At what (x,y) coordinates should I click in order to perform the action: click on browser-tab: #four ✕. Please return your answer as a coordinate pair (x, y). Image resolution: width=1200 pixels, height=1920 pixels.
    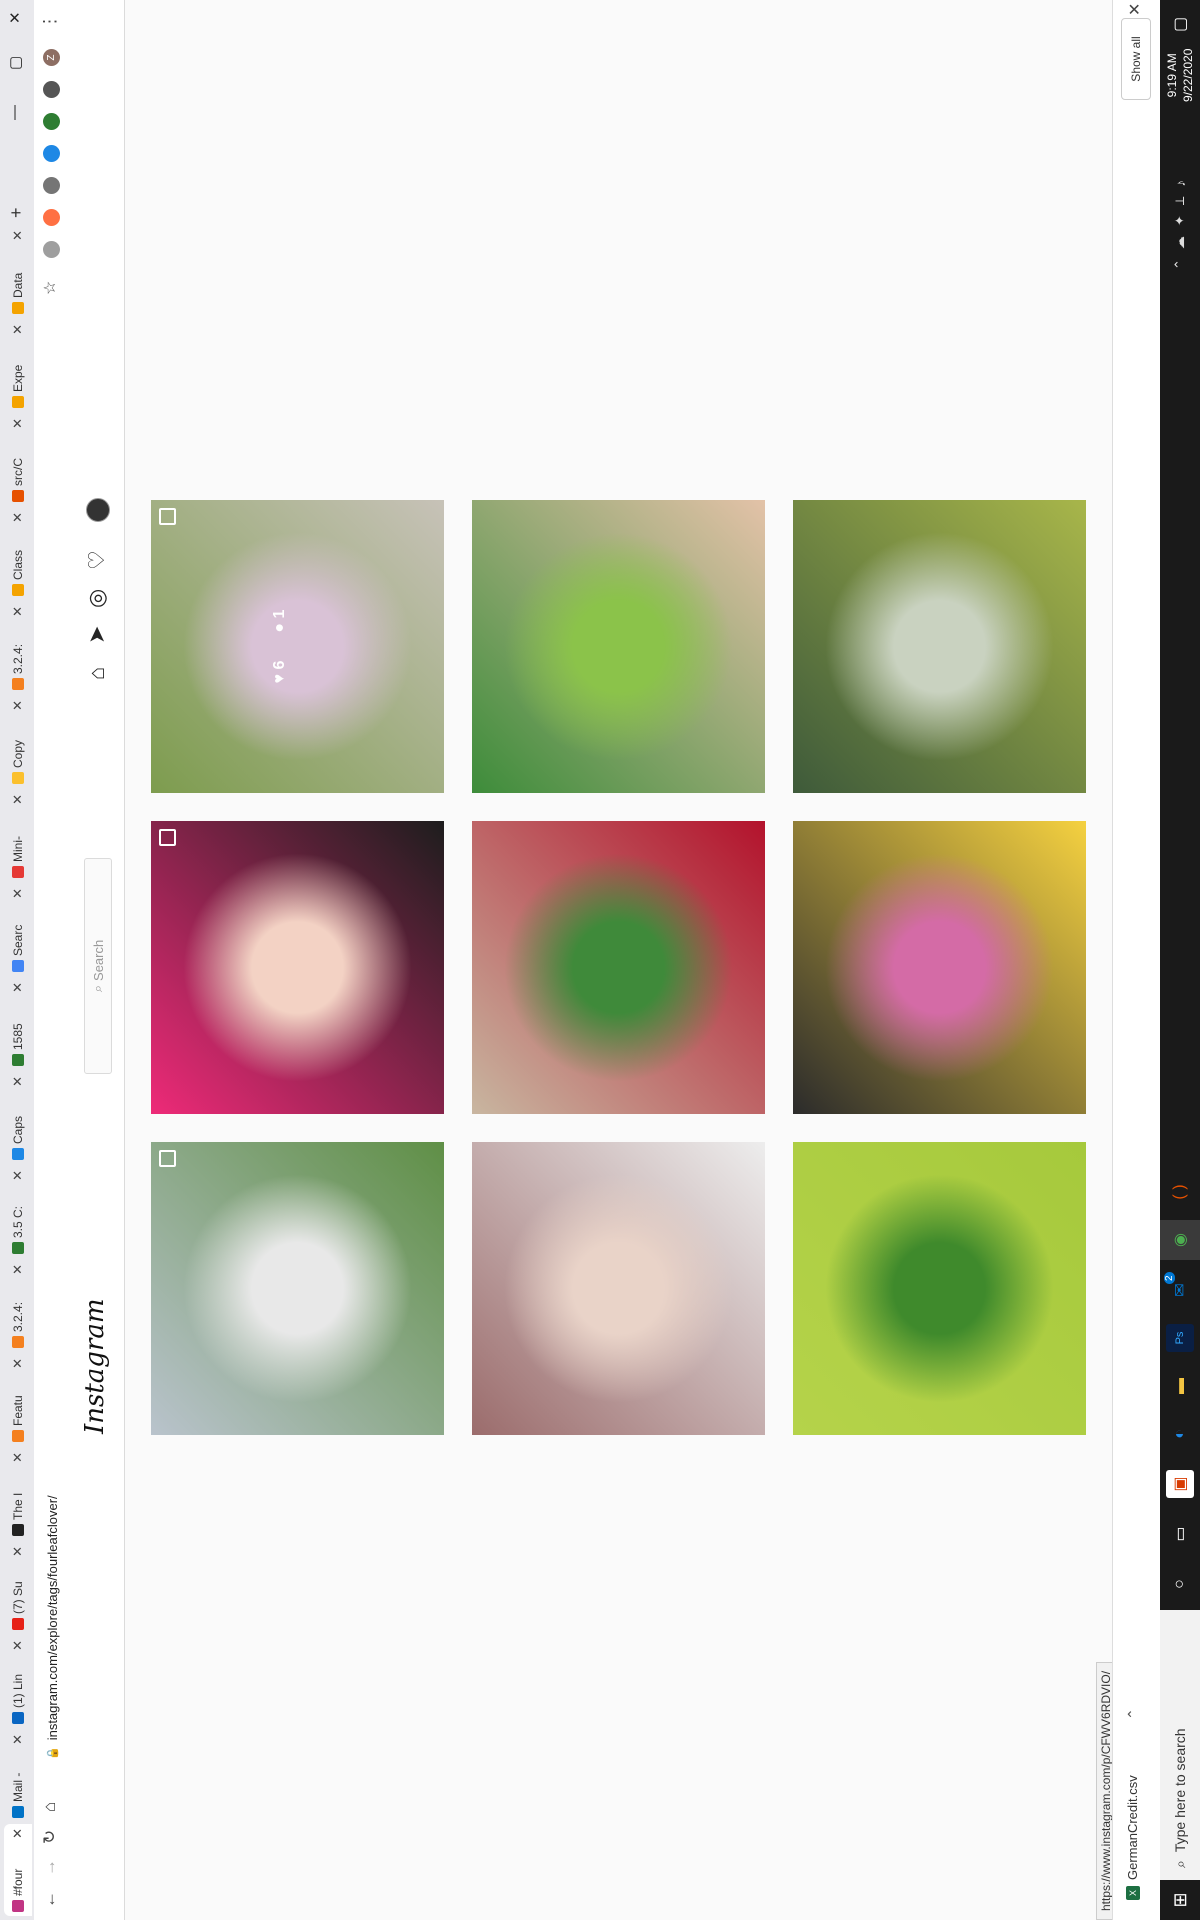
    Looking at the image, I should click on (18, 1870).